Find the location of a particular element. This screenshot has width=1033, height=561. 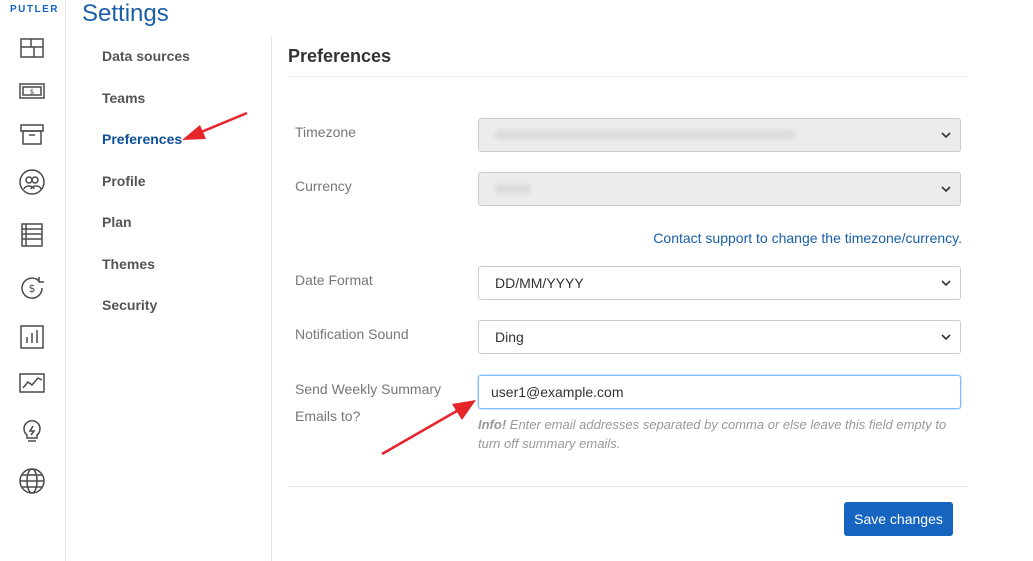

nav-item-teams: Teams is located at coordinates (123, 98).